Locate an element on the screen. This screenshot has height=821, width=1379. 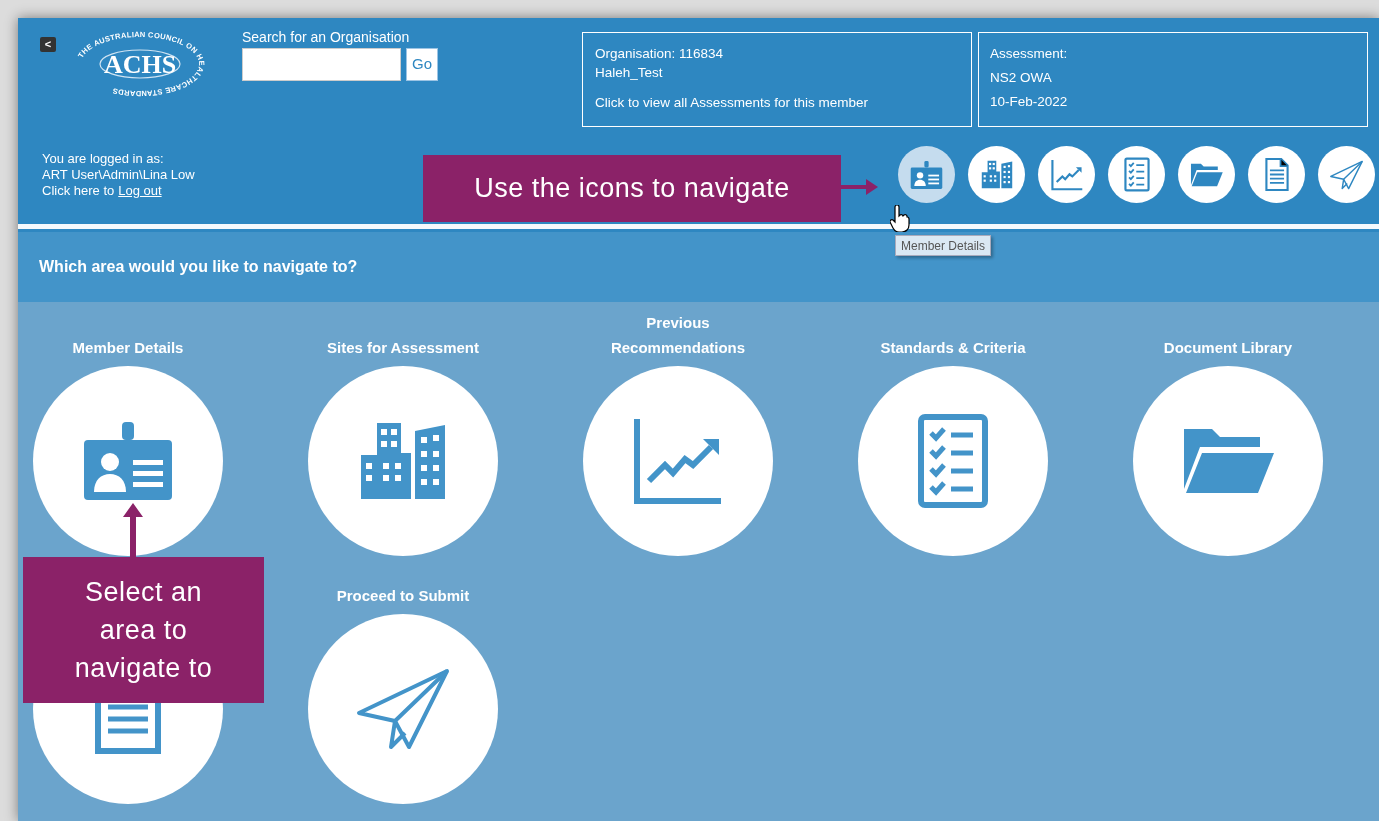
organisation-name: Haleh_Test is located at coordinates (629, 73).